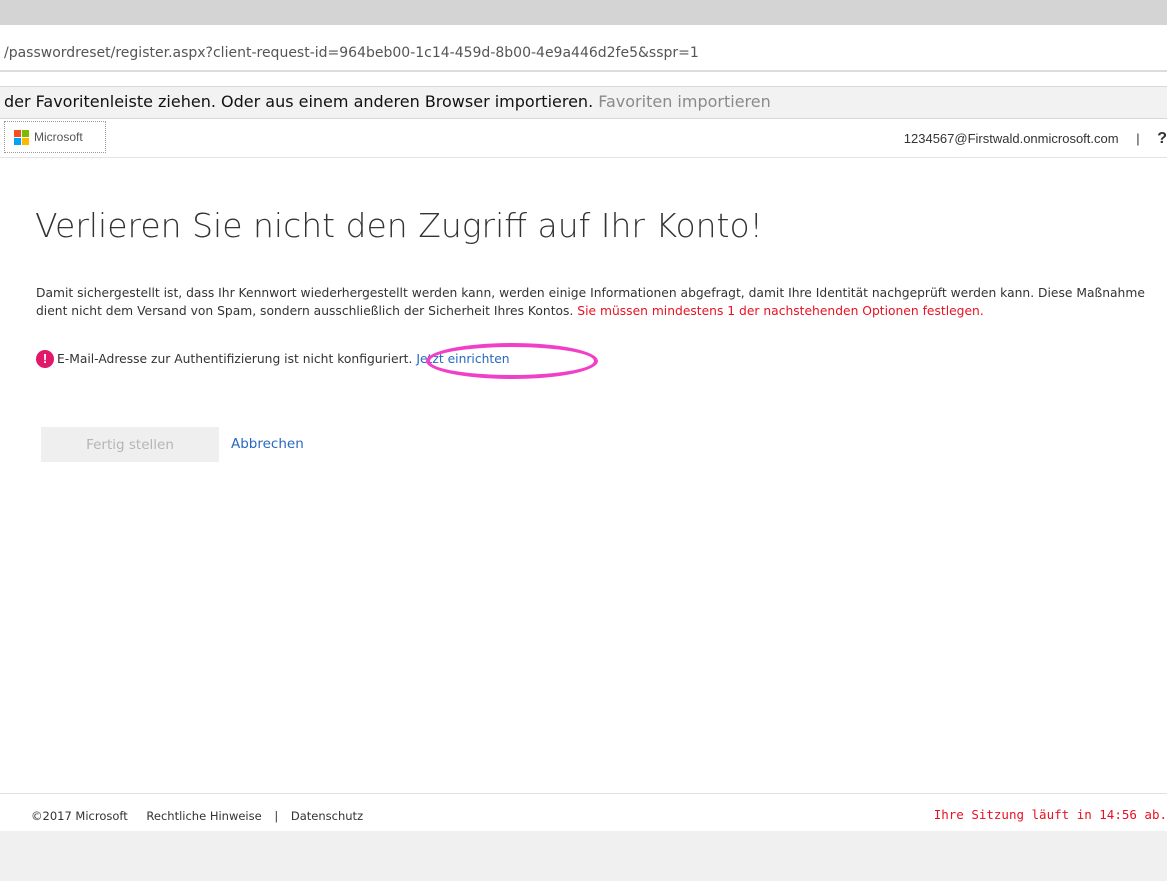  Describe the element at coordinates (1011, 138) in the screenshot. I see `user-email: 1234567@Firstwald.onmicrosoft.com` at that location.